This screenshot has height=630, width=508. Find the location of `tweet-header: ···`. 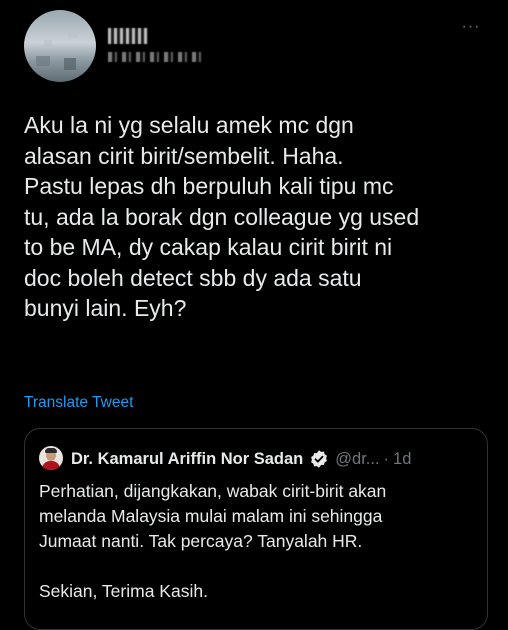

tweet-header: ··· is located at coordinates (254, 45).